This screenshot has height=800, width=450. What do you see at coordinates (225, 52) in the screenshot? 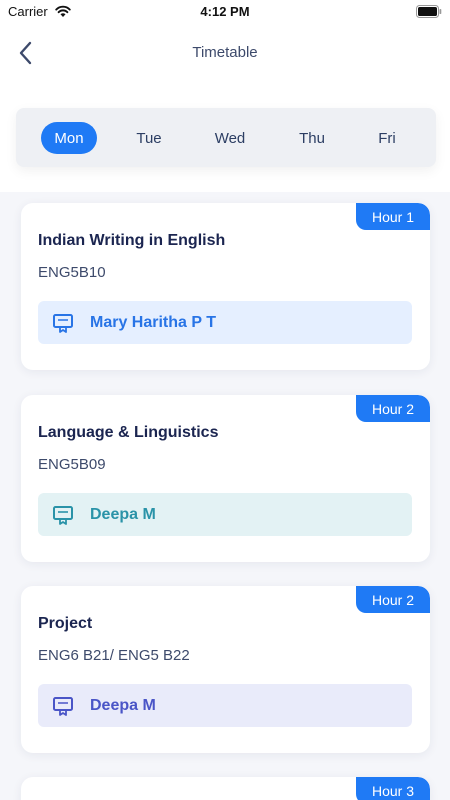
I see `page-title: Timetable` at bounding box center [225, 52].